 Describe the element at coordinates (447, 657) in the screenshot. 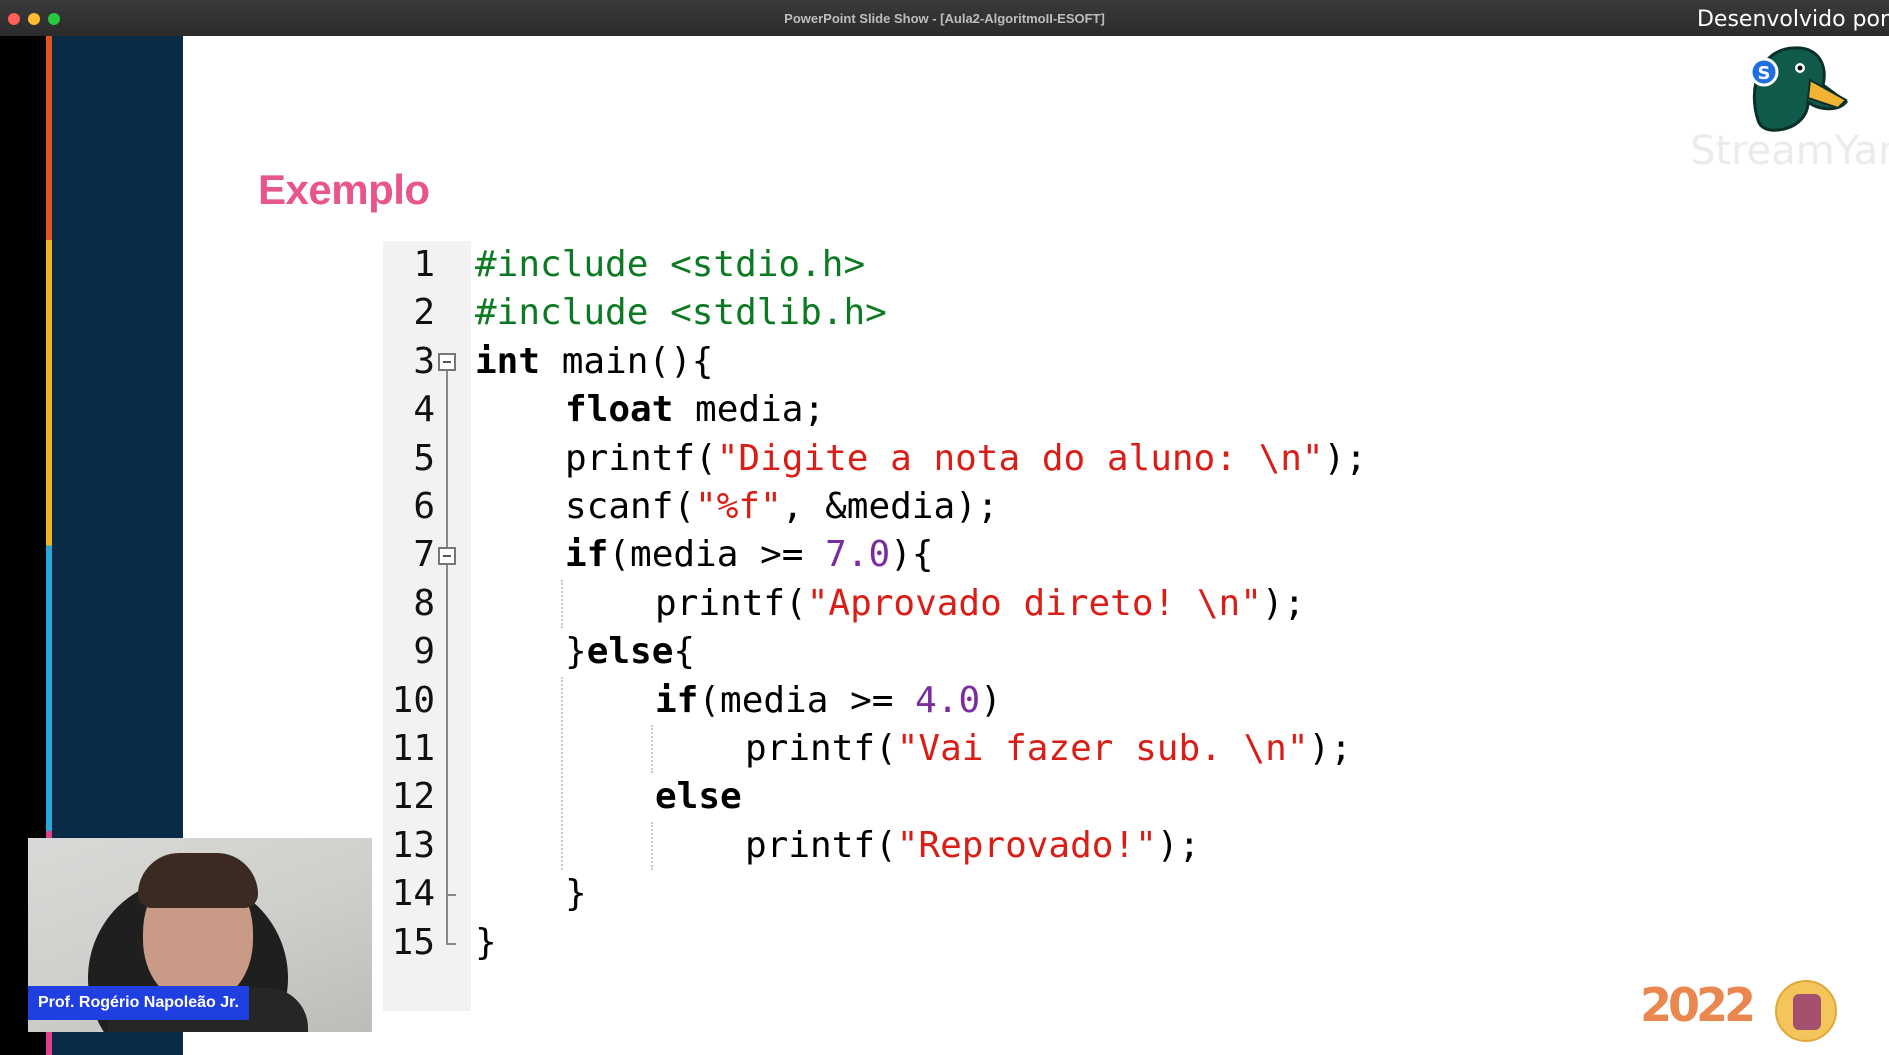

I see `fold-line` at that location.